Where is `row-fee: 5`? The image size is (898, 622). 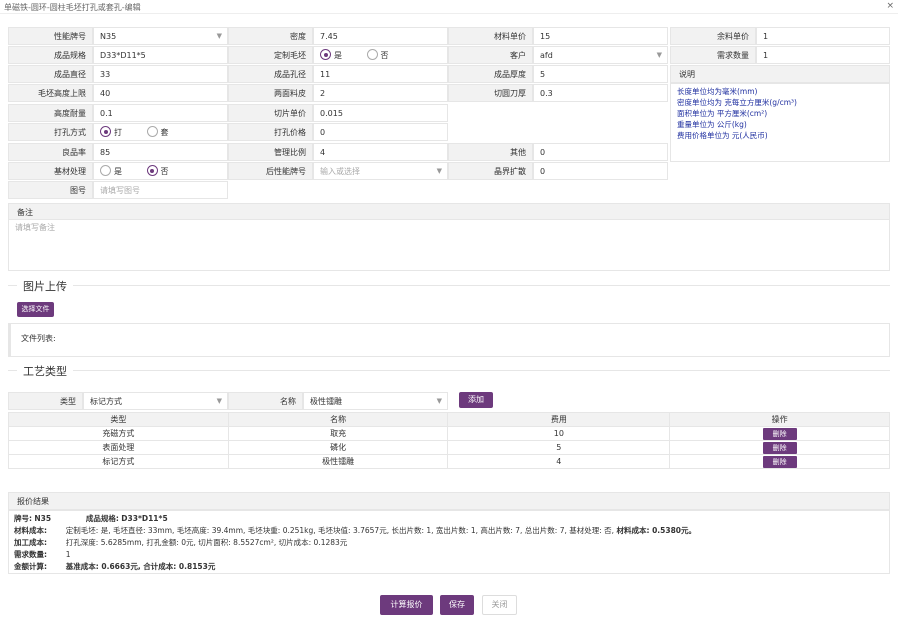
row-fee: 5 is located at coordinates (559, 447).